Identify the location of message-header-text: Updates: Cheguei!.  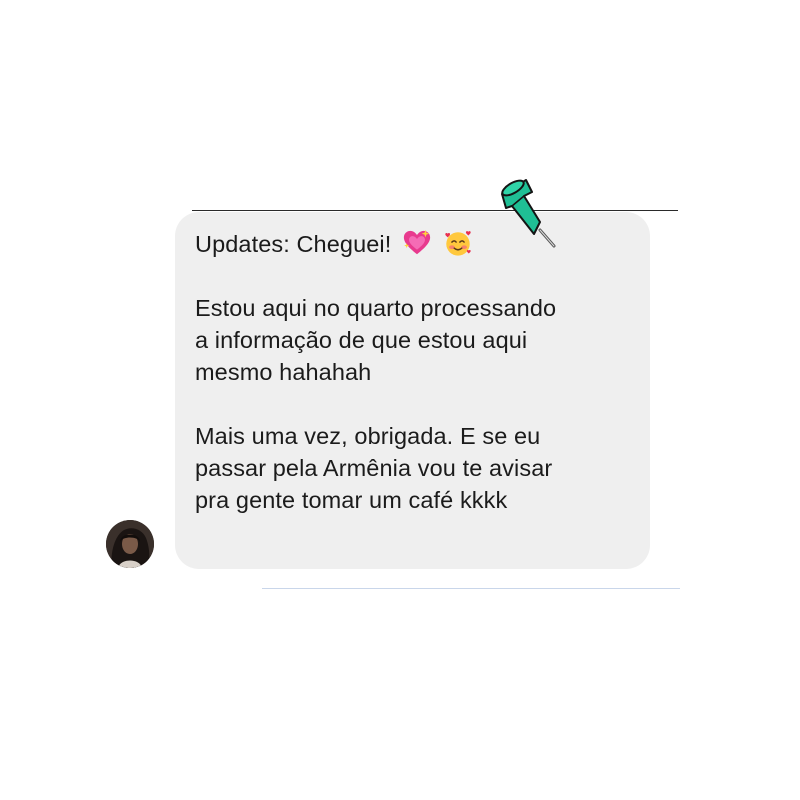
(293, 244).